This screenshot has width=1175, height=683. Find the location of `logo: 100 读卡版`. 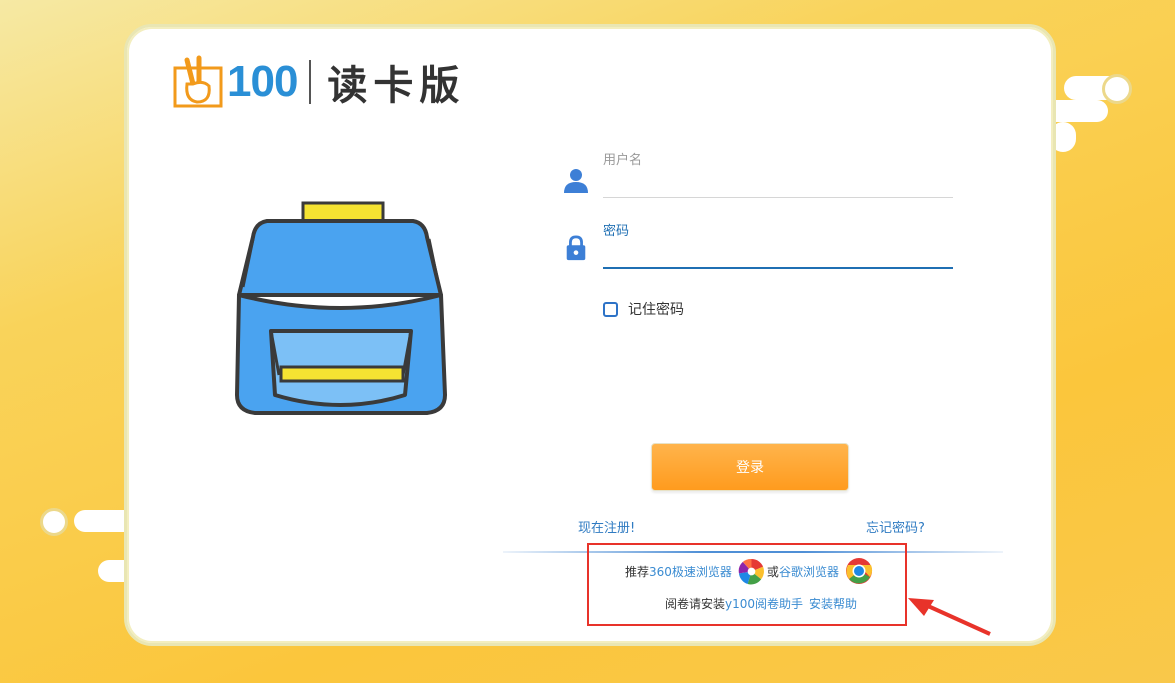

logo: 100 读卡版 is located at coordinates (319, 82).